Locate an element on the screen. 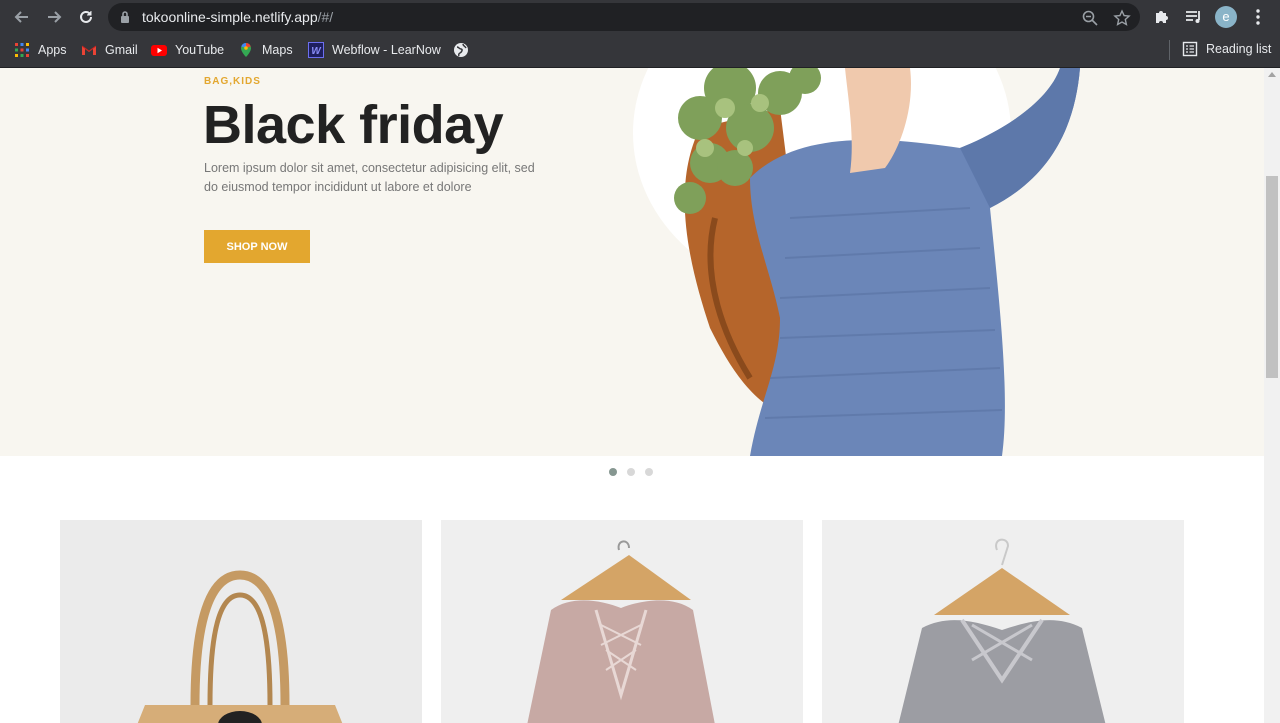 The image size is (1280, 723). back-arrow-icon is located at coordinates (21, 17).